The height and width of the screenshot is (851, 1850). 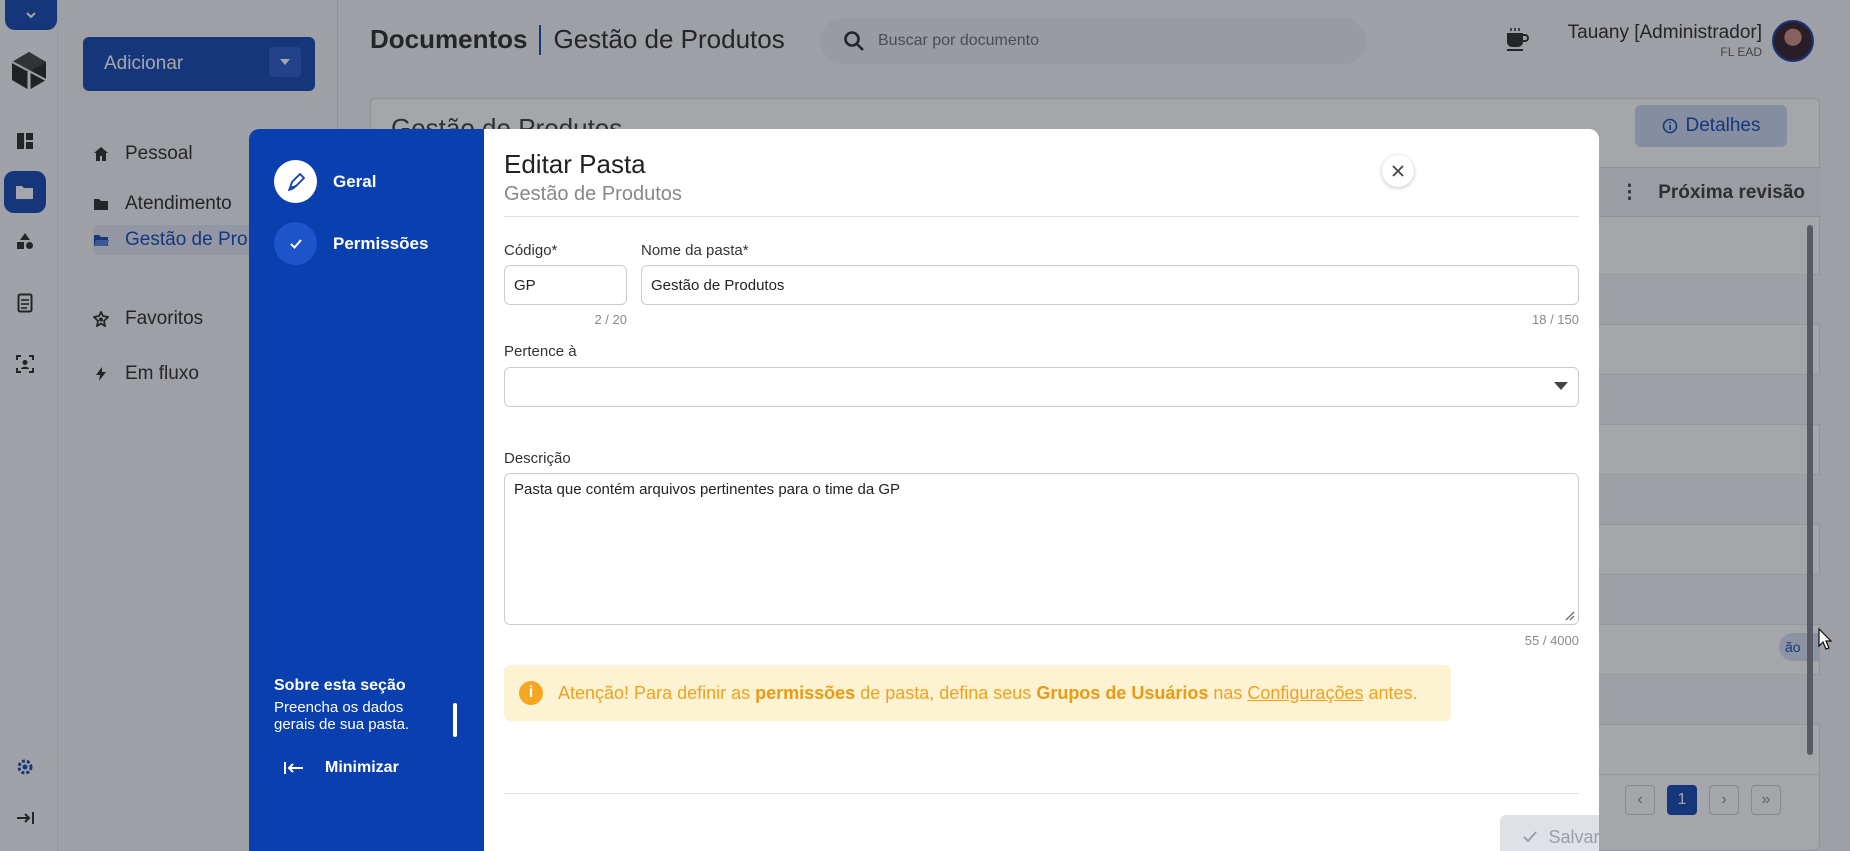 What do you see at coordinates (340, 685) in the screenshot?
I see `section-info-title: Sobre esta seção` at bounding box center [340, 685].